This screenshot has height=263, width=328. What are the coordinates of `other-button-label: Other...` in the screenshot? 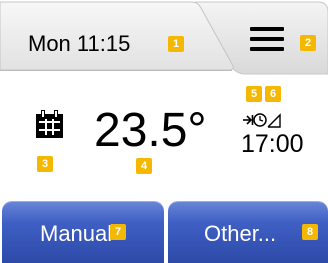 It's located at (240, 233).